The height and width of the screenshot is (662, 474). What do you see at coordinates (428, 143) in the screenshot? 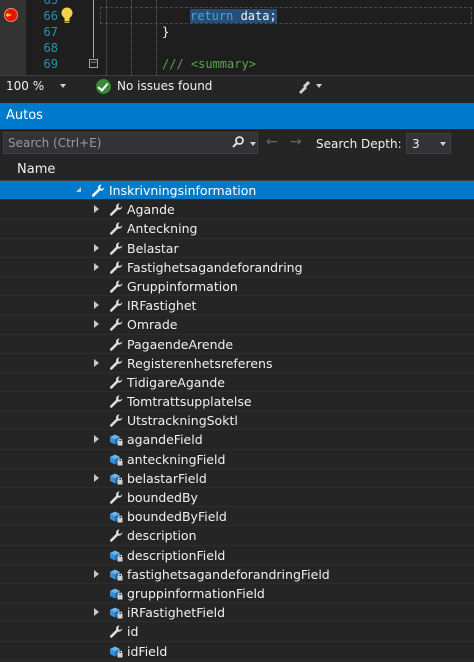
I see `search-depth-select: 3` at bounding box center [428, 143].